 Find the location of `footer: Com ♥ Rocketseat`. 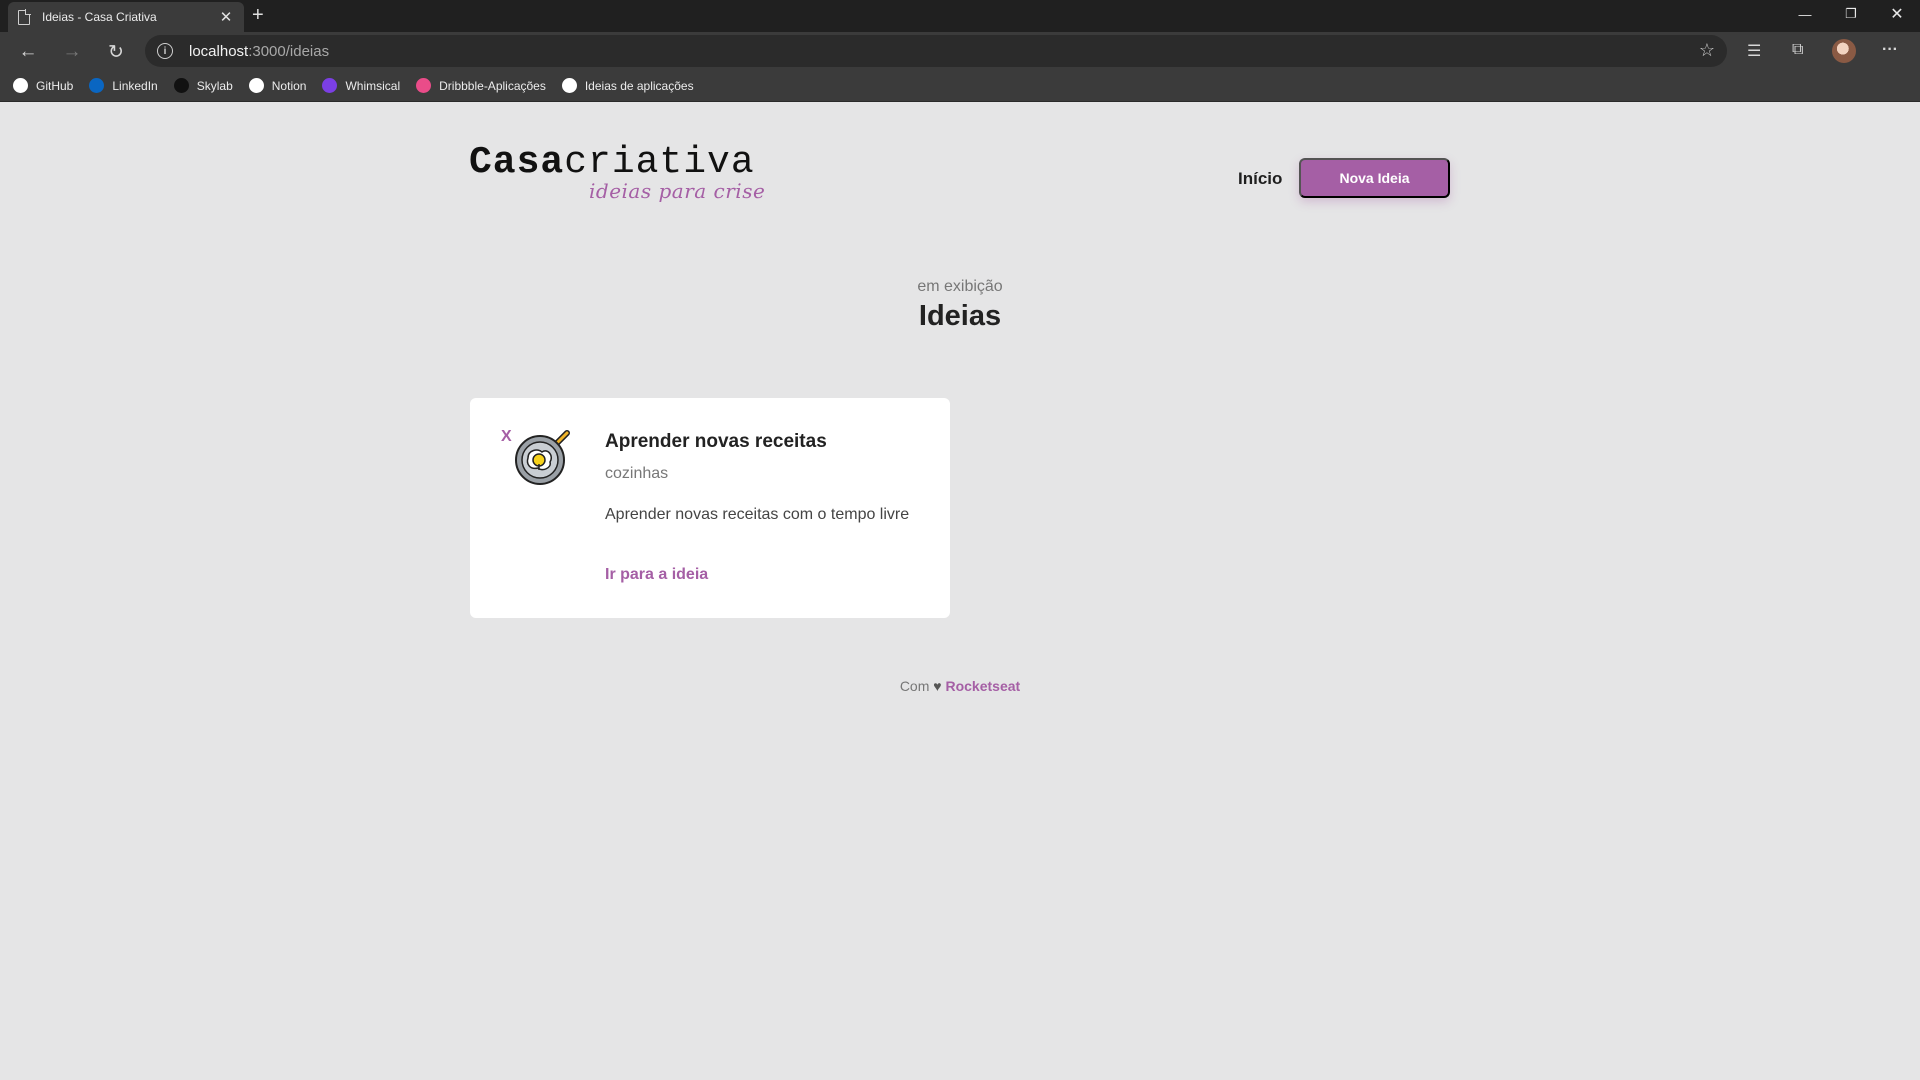

footer: Com ♥ Rocketseat is located at coordinates (960, 686).